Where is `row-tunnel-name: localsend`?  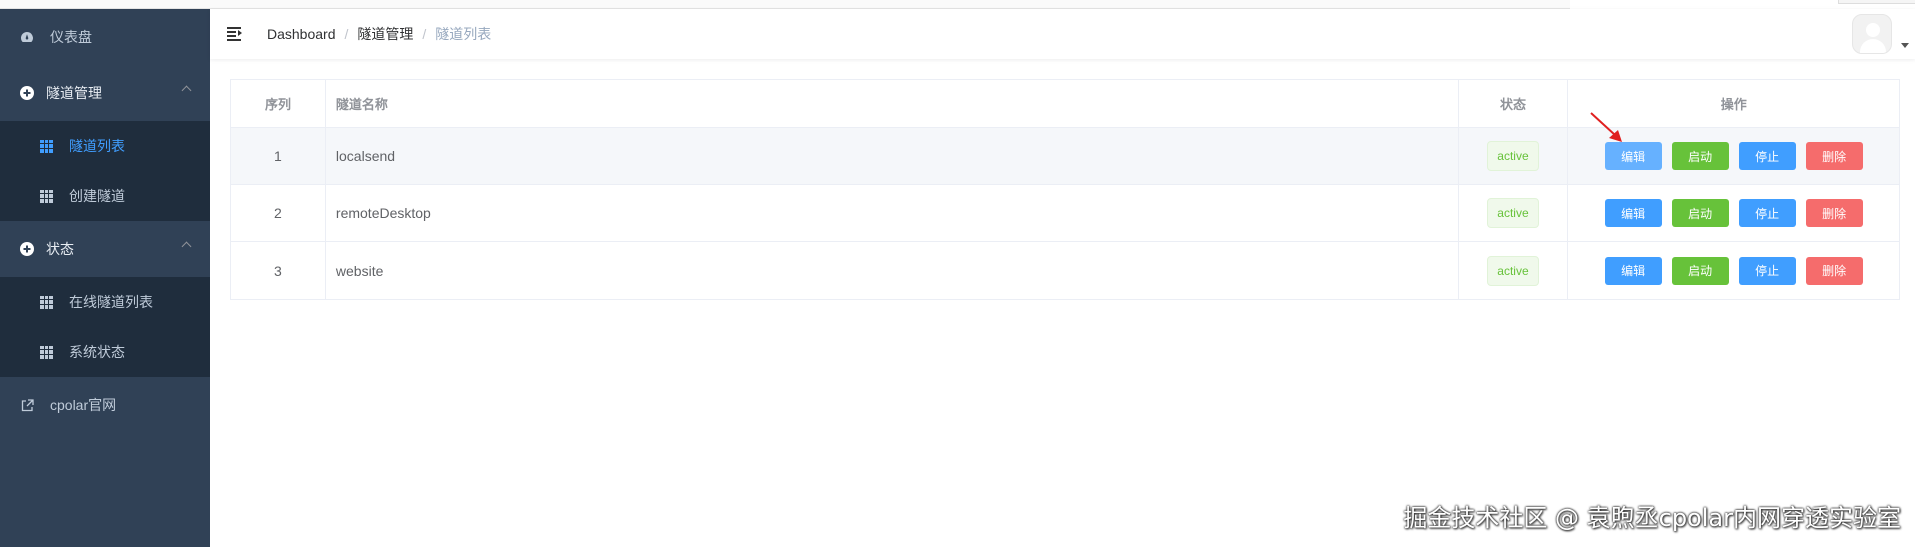
row-tunnel-name: localsend is located at coordinates (892, 156).